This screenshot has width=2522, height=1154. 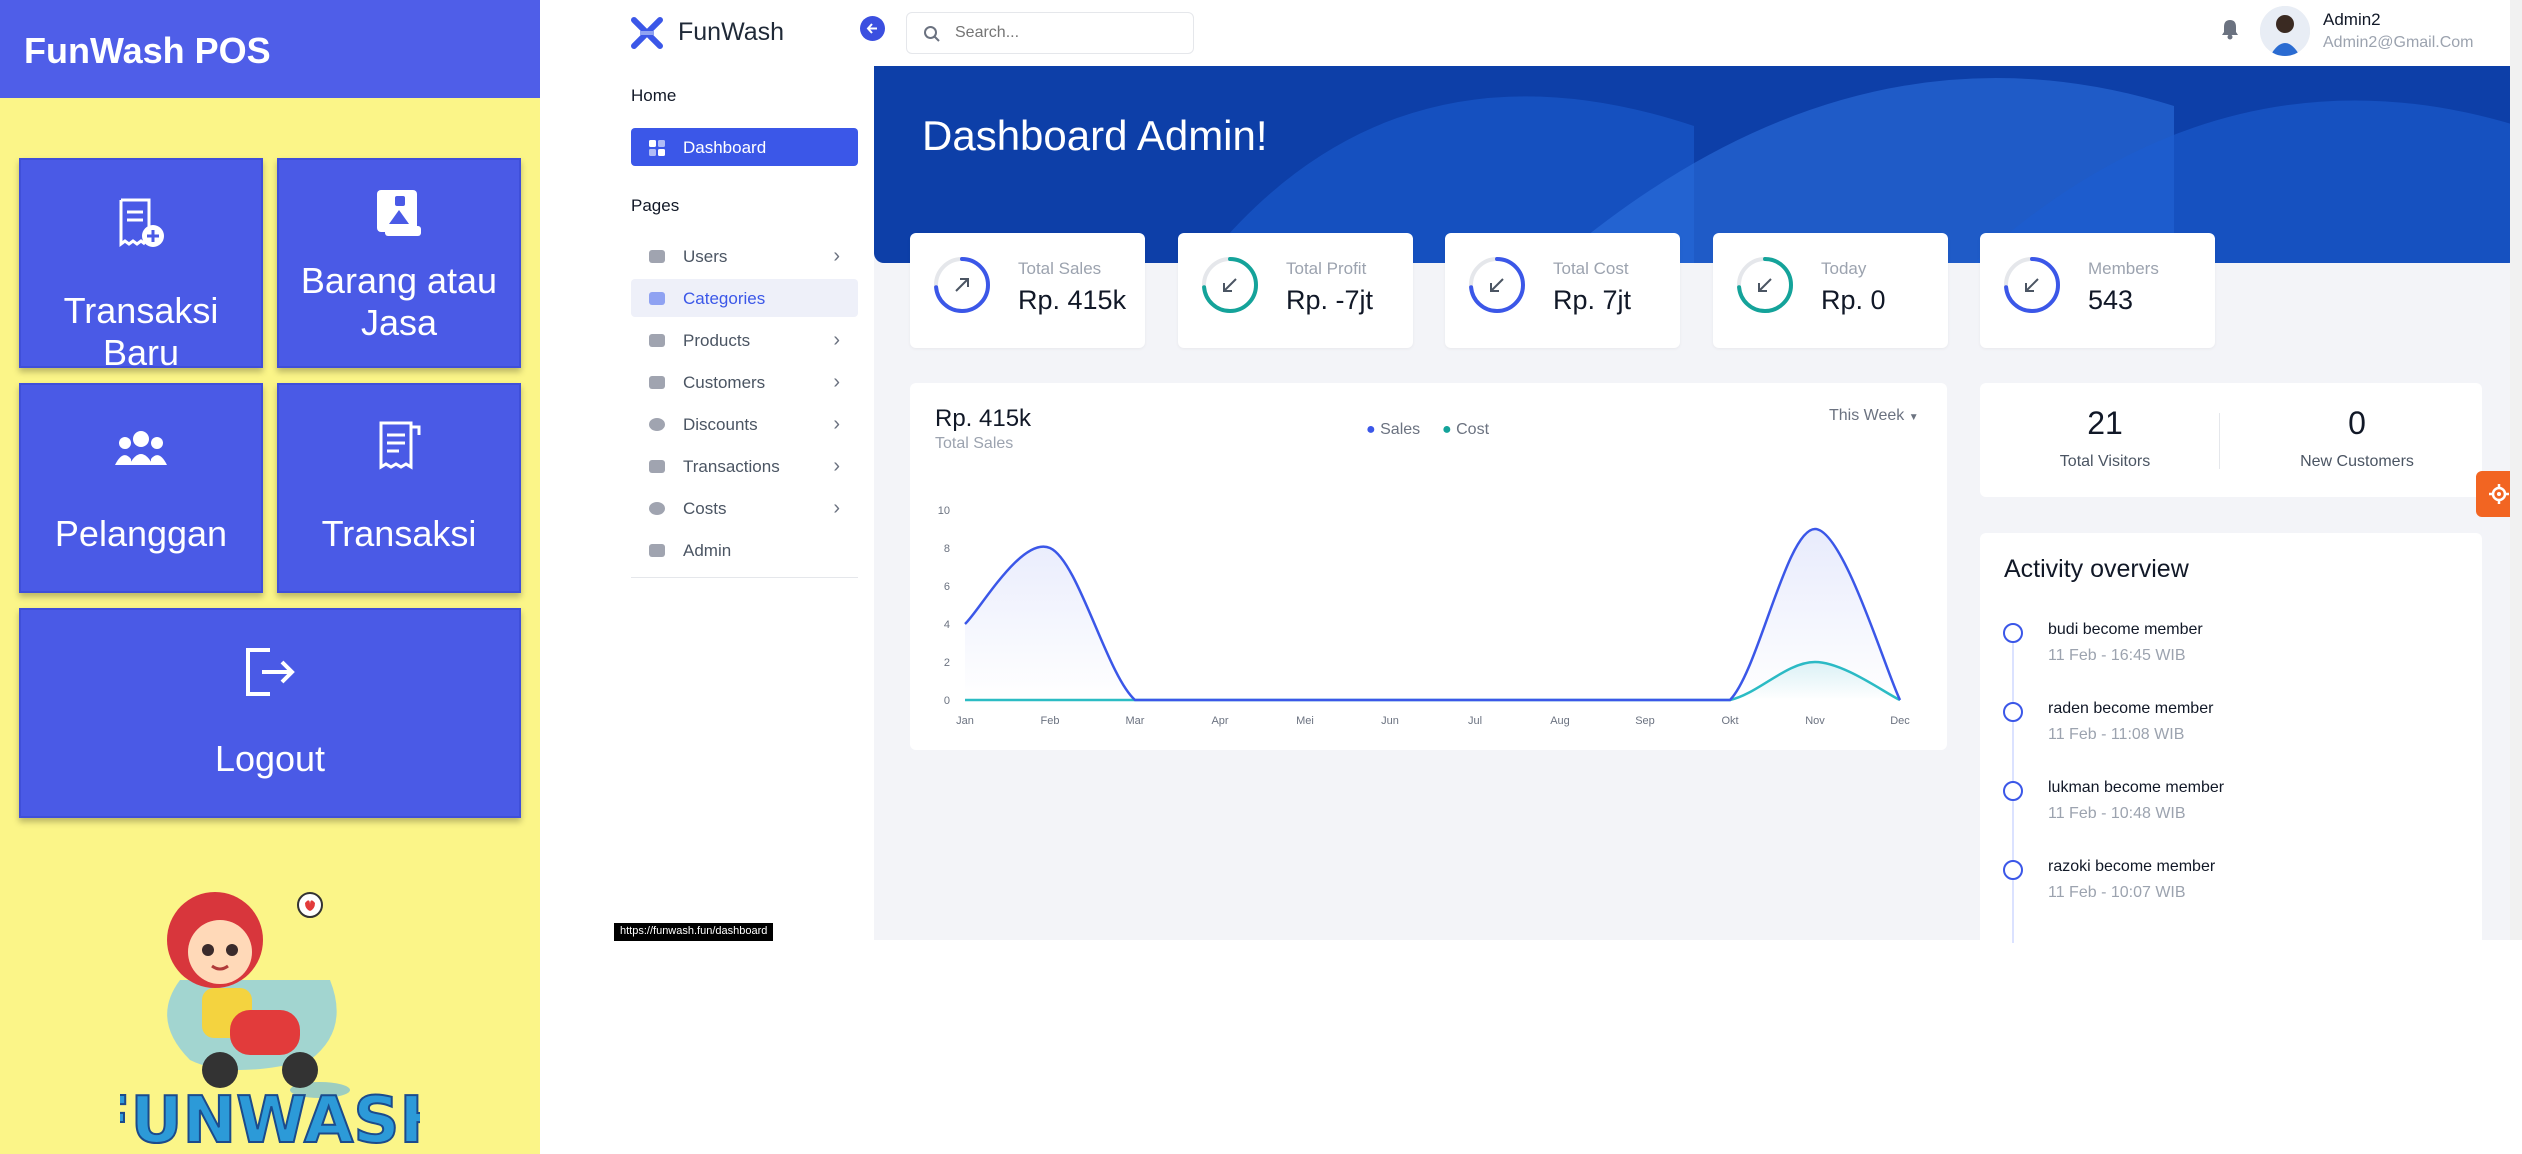 I want to click on x-tick-label: Sep, so click(x=1645, y=721).